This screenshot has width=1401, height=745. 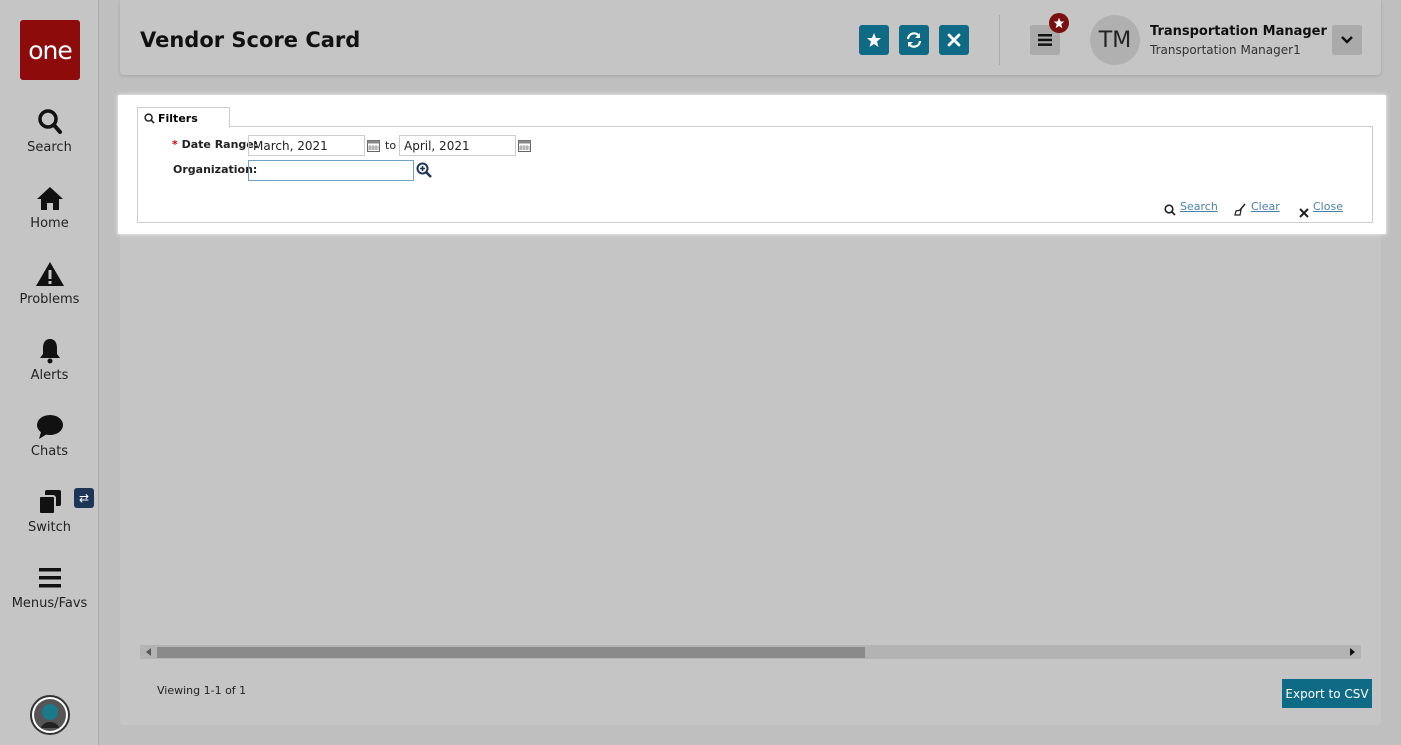 I want to click on scroll-left-arrow-icon, so click(x=148, y=652).